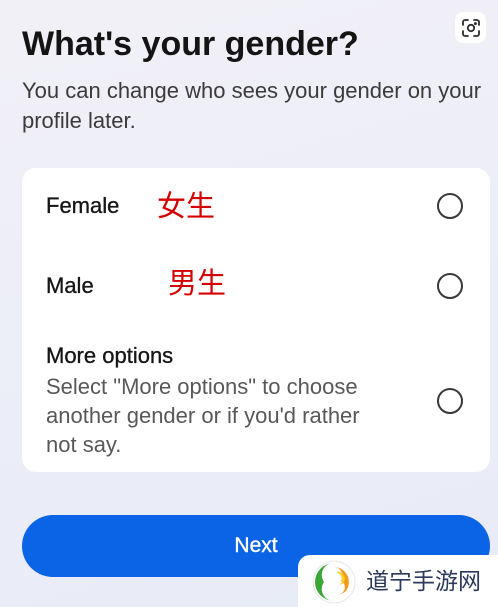 The width and height of the screenshot is (498, 607). I want to click on radio-male, so click(450, 286).